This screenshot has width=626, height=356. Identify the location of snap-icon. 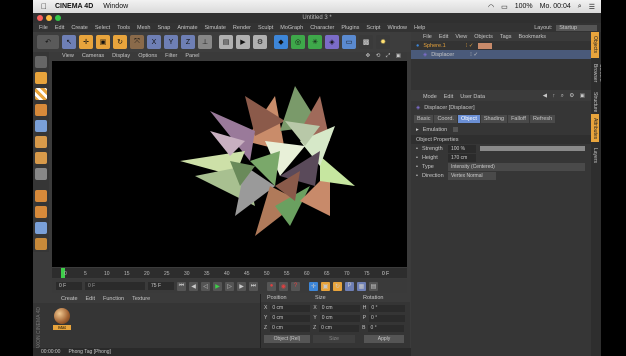
(41, 196).